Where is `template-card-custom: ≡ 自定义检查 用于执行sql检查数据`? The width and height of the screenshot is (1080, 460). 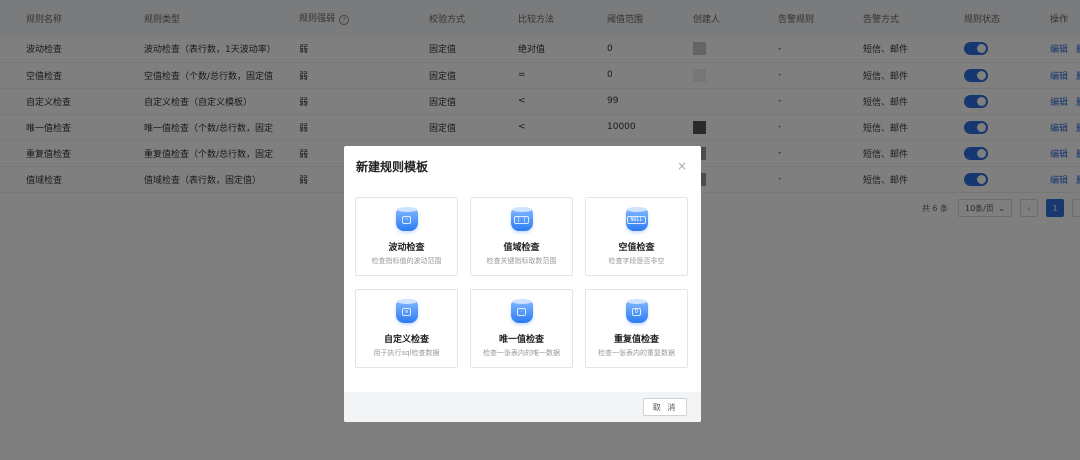
template-card-custom: ≡ 自定义检查 用于执行sql检查数据 is located at coordinates (406, 328).